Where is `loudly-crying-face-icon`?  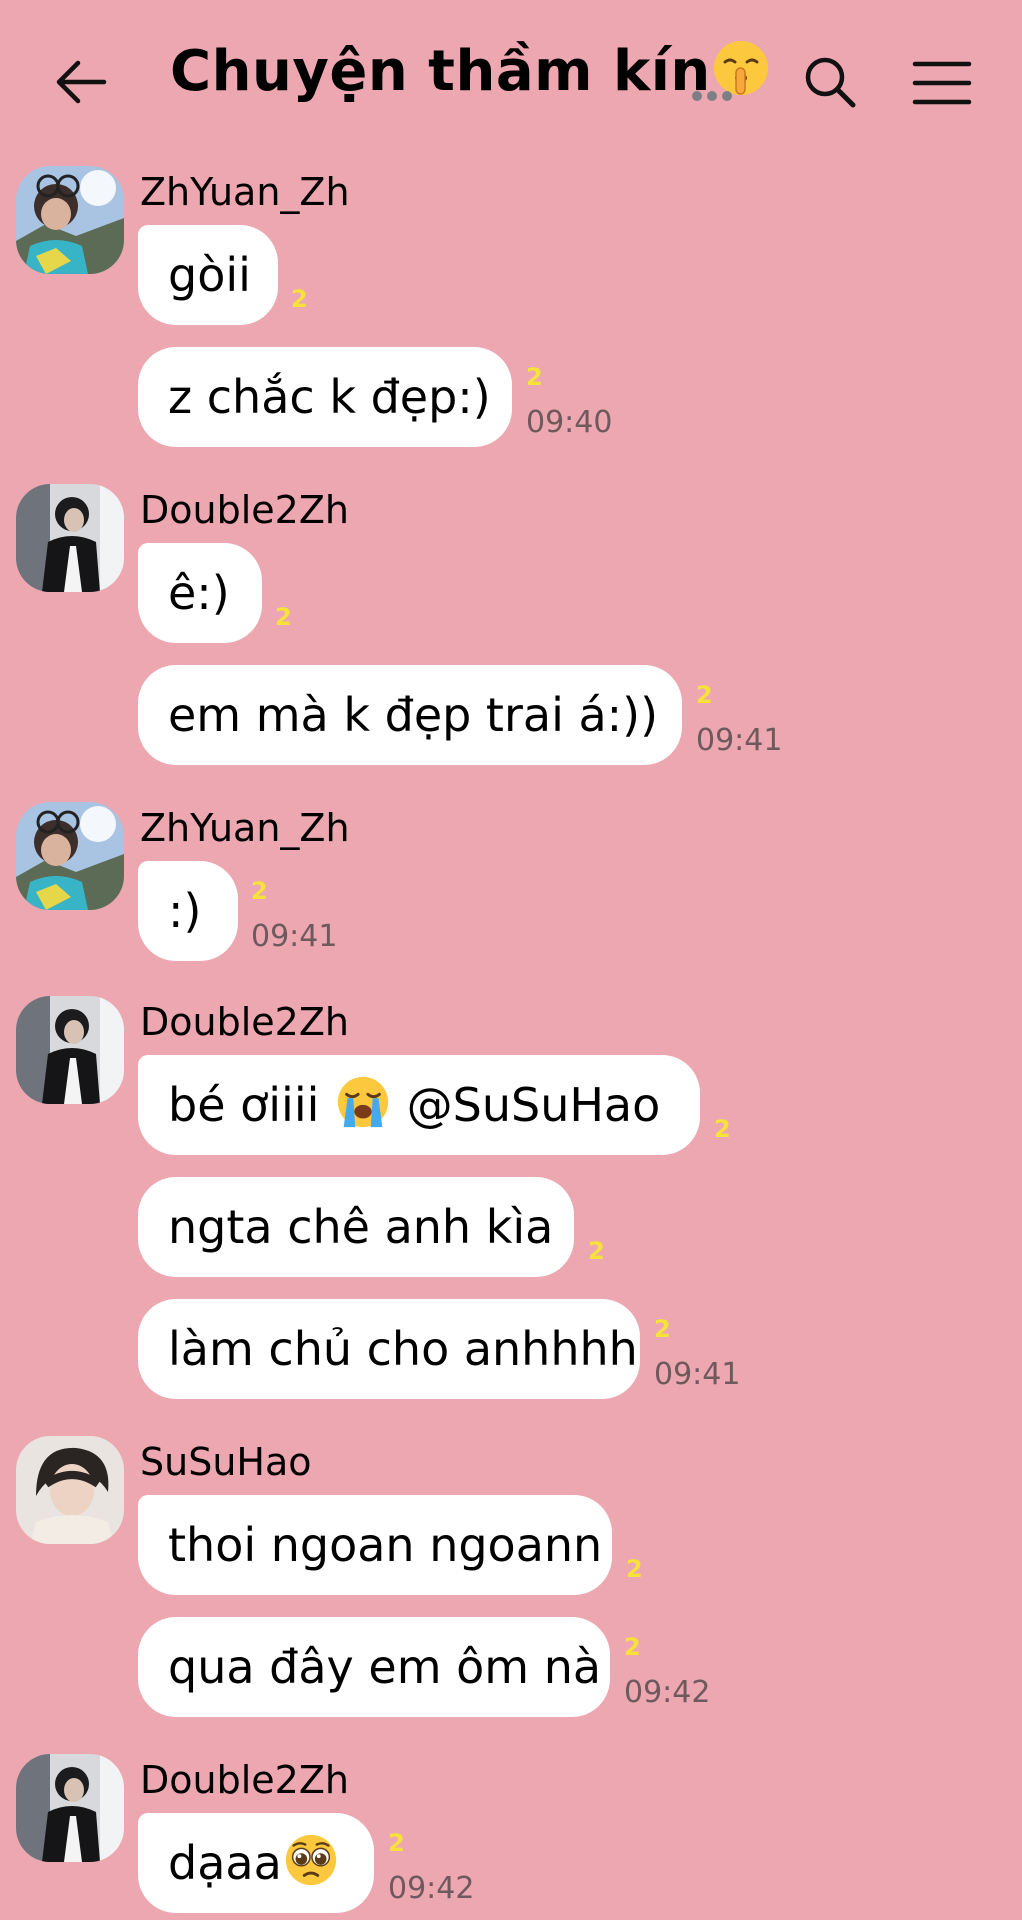
loudly-crying-face-icon is located at coordinates (363, 1102).